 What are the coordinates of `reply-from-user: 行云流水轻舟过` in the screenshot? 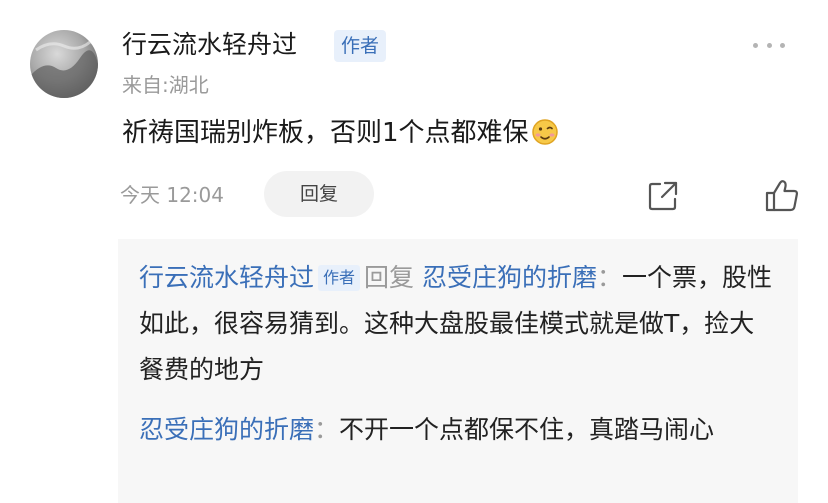 It's located at (226, 277).